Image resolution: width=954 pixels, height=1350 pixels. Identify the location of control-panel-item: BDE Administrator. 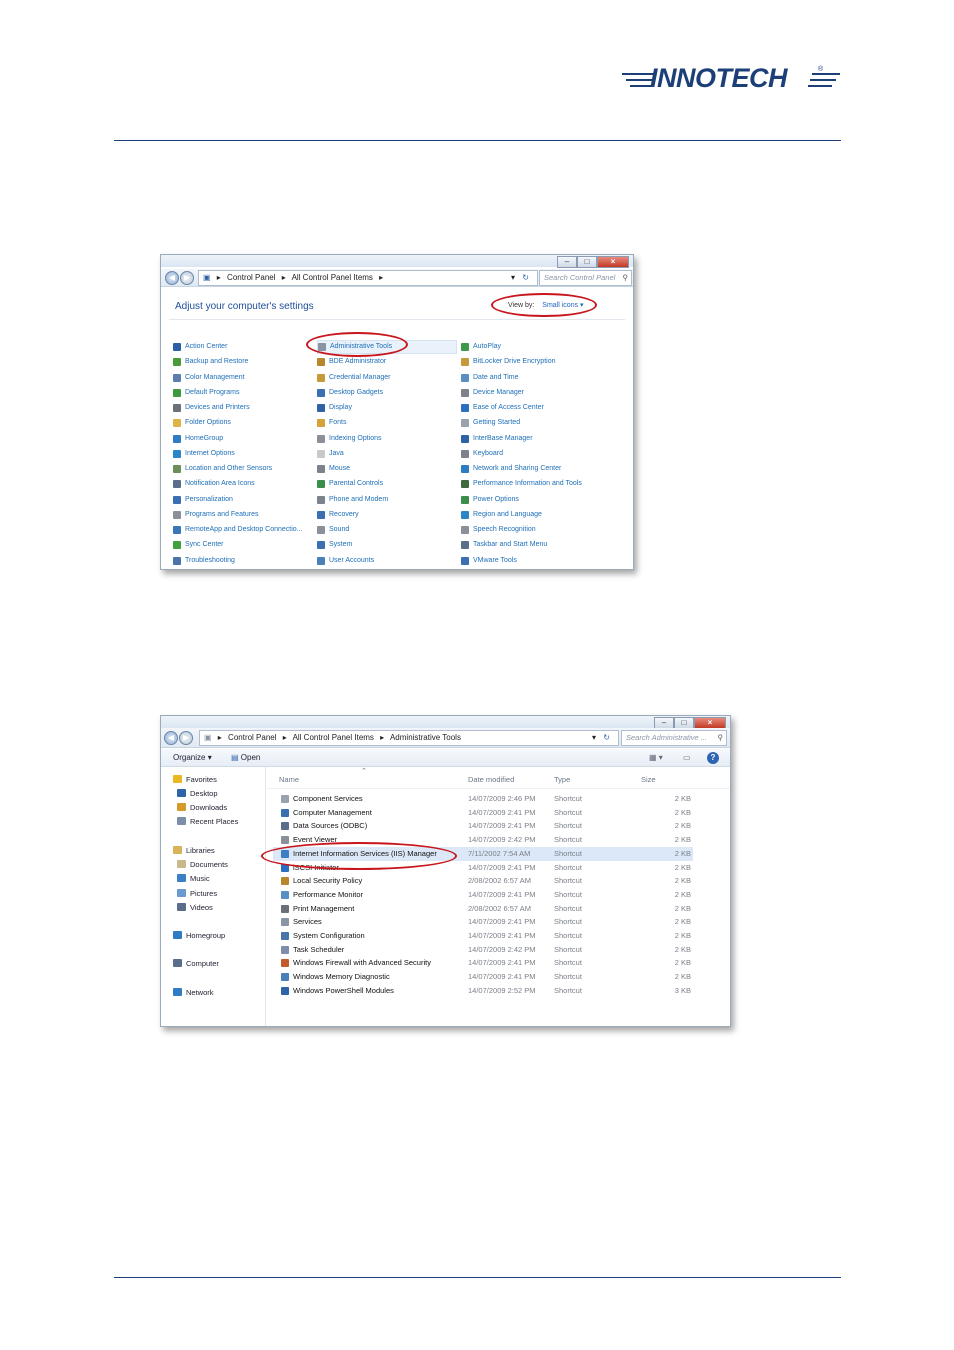
(351, 362).